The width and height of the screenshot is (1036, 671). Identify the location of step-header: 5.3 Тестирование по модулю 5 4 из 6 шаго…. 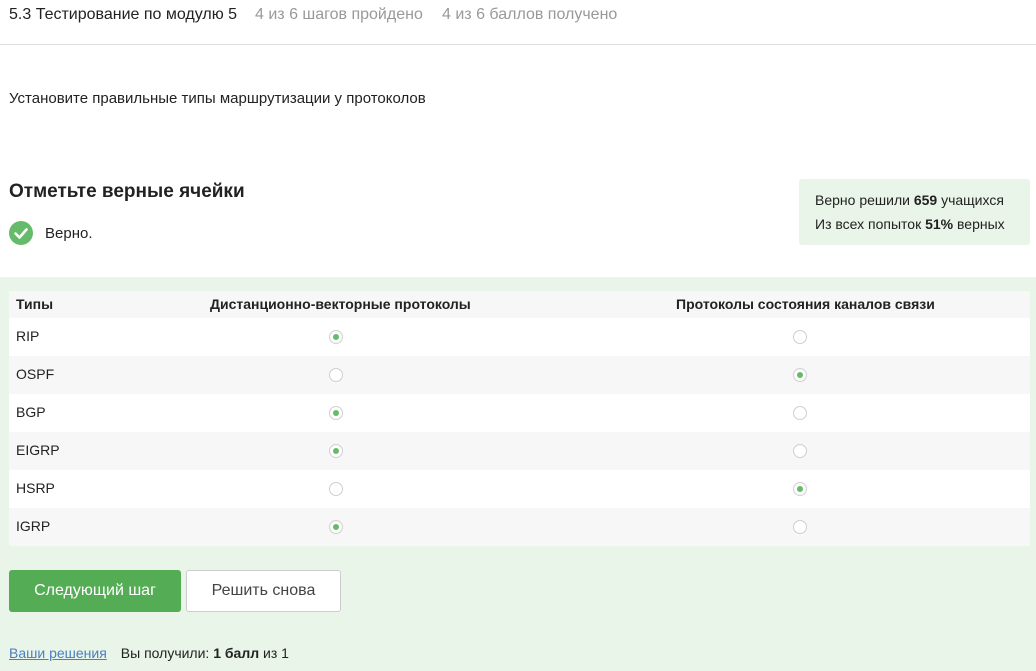
(518, 22).